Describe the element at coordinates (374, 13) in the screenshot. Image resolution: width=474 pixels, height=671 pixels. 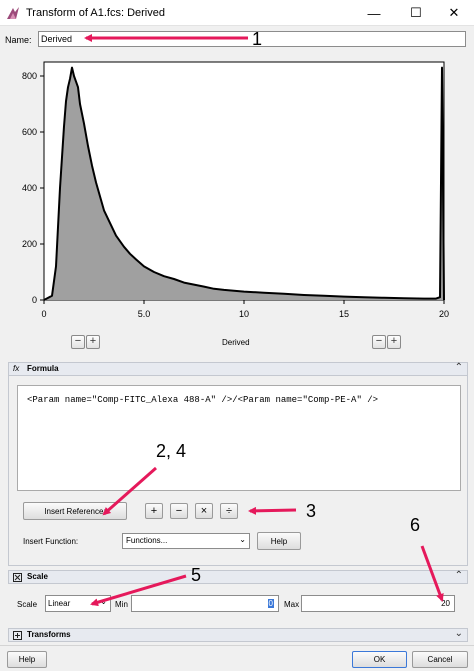
I see `minimize-button: —` at that location.